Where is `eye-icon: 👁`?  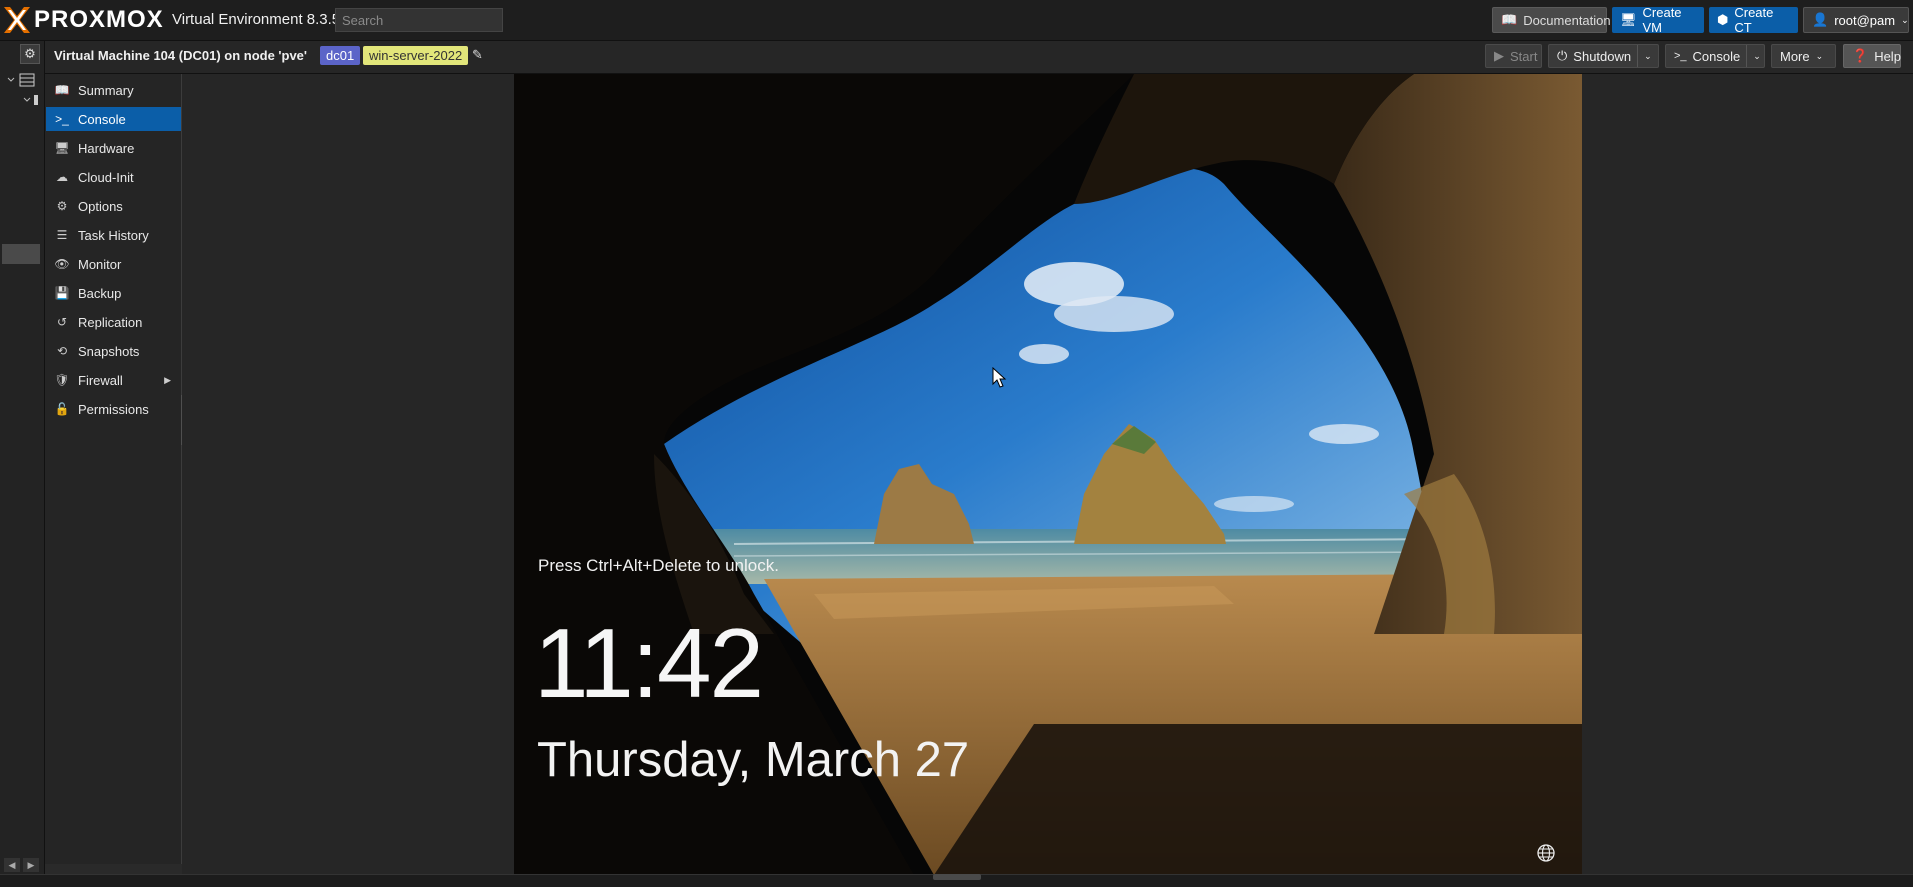 eye-icon: 👁 is located at coordinates (62, 264).